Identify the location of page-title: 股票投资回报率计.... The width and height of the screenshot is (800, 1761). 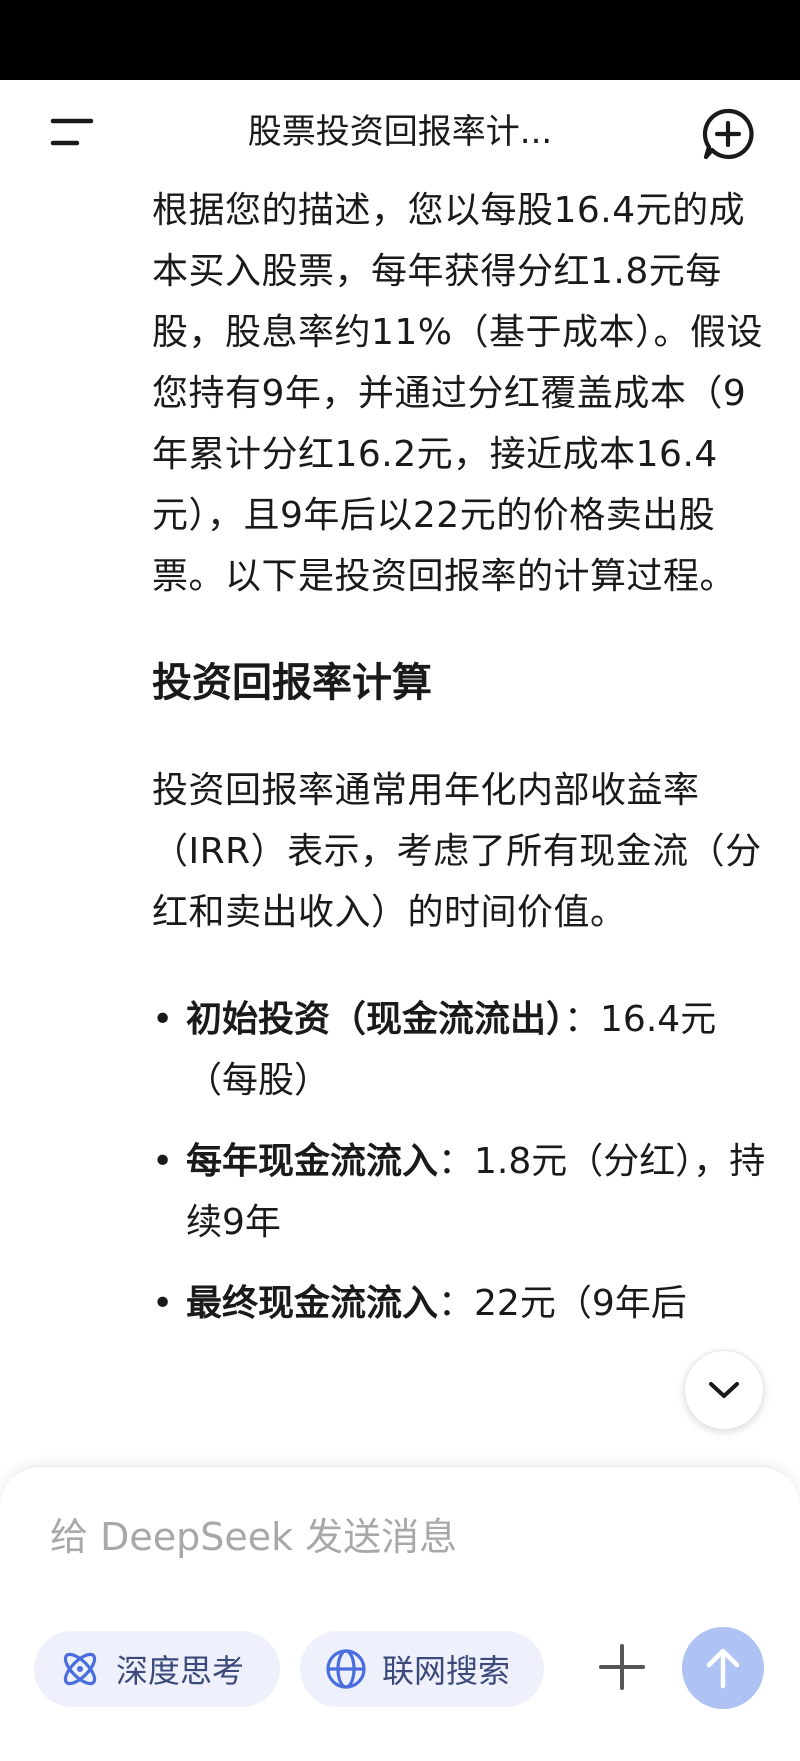
(400, 132).